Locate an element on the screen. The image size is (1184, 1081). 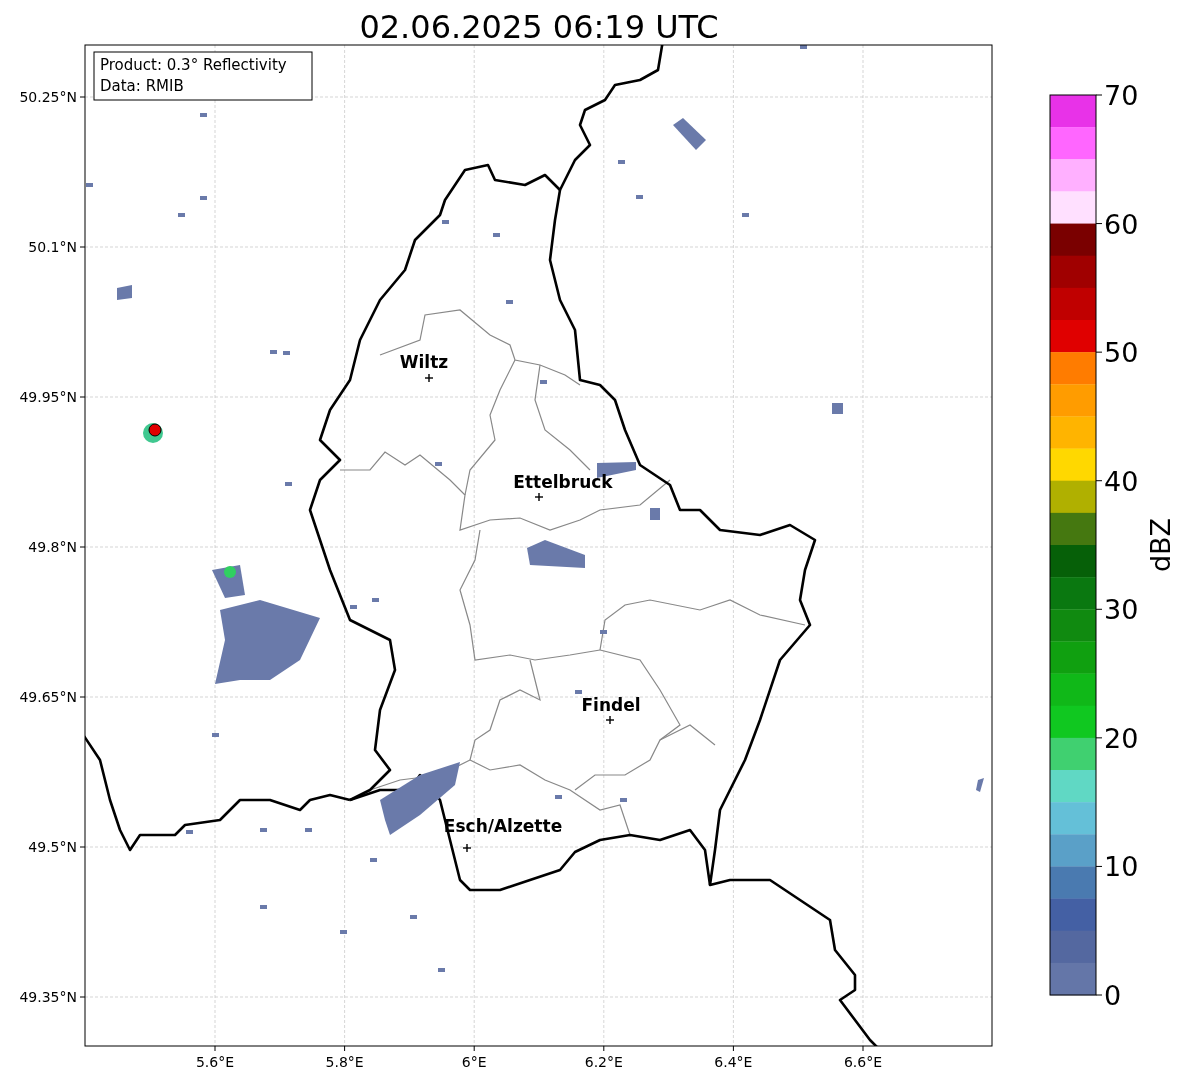
colorbar-tick-label: 60 is located at coordinates (1121, 224).